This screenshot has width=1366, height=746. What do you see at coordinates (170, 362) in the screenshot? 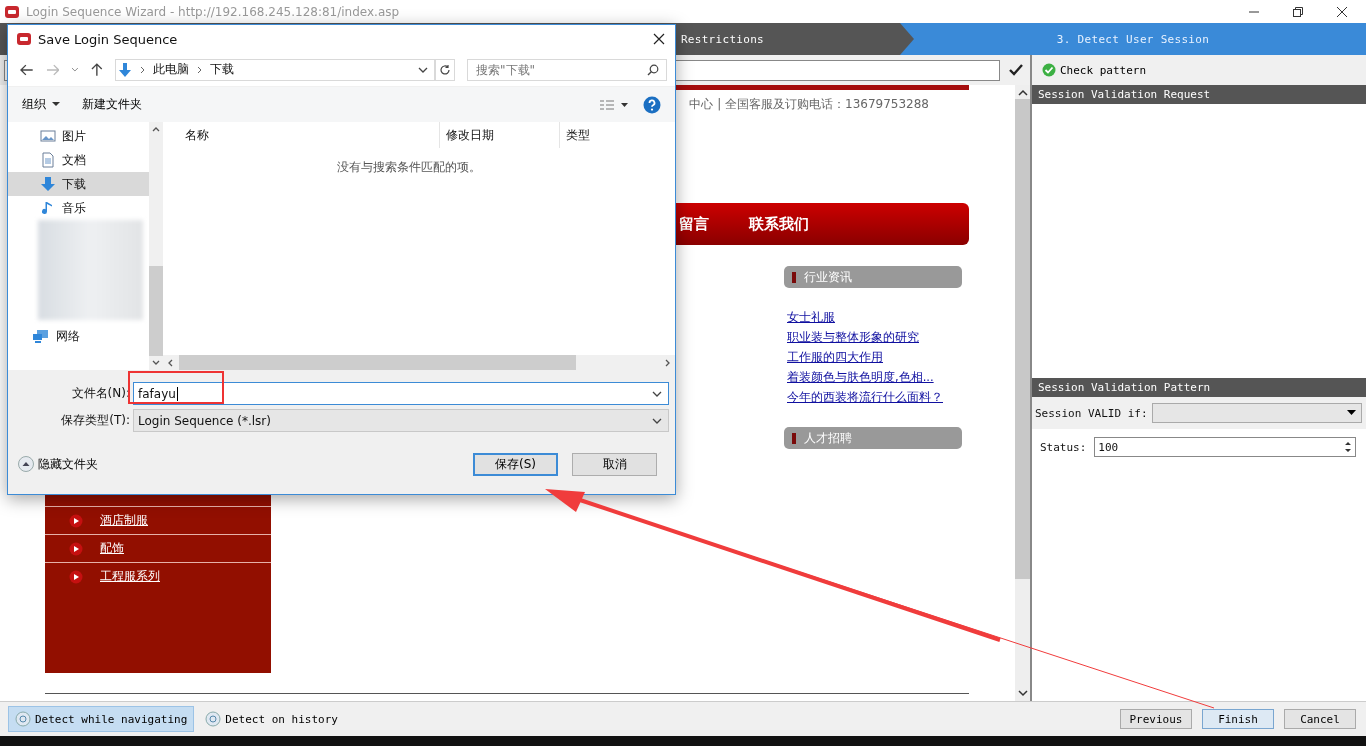
I see `scroll-left-icon` at bounding box center [170, 362].